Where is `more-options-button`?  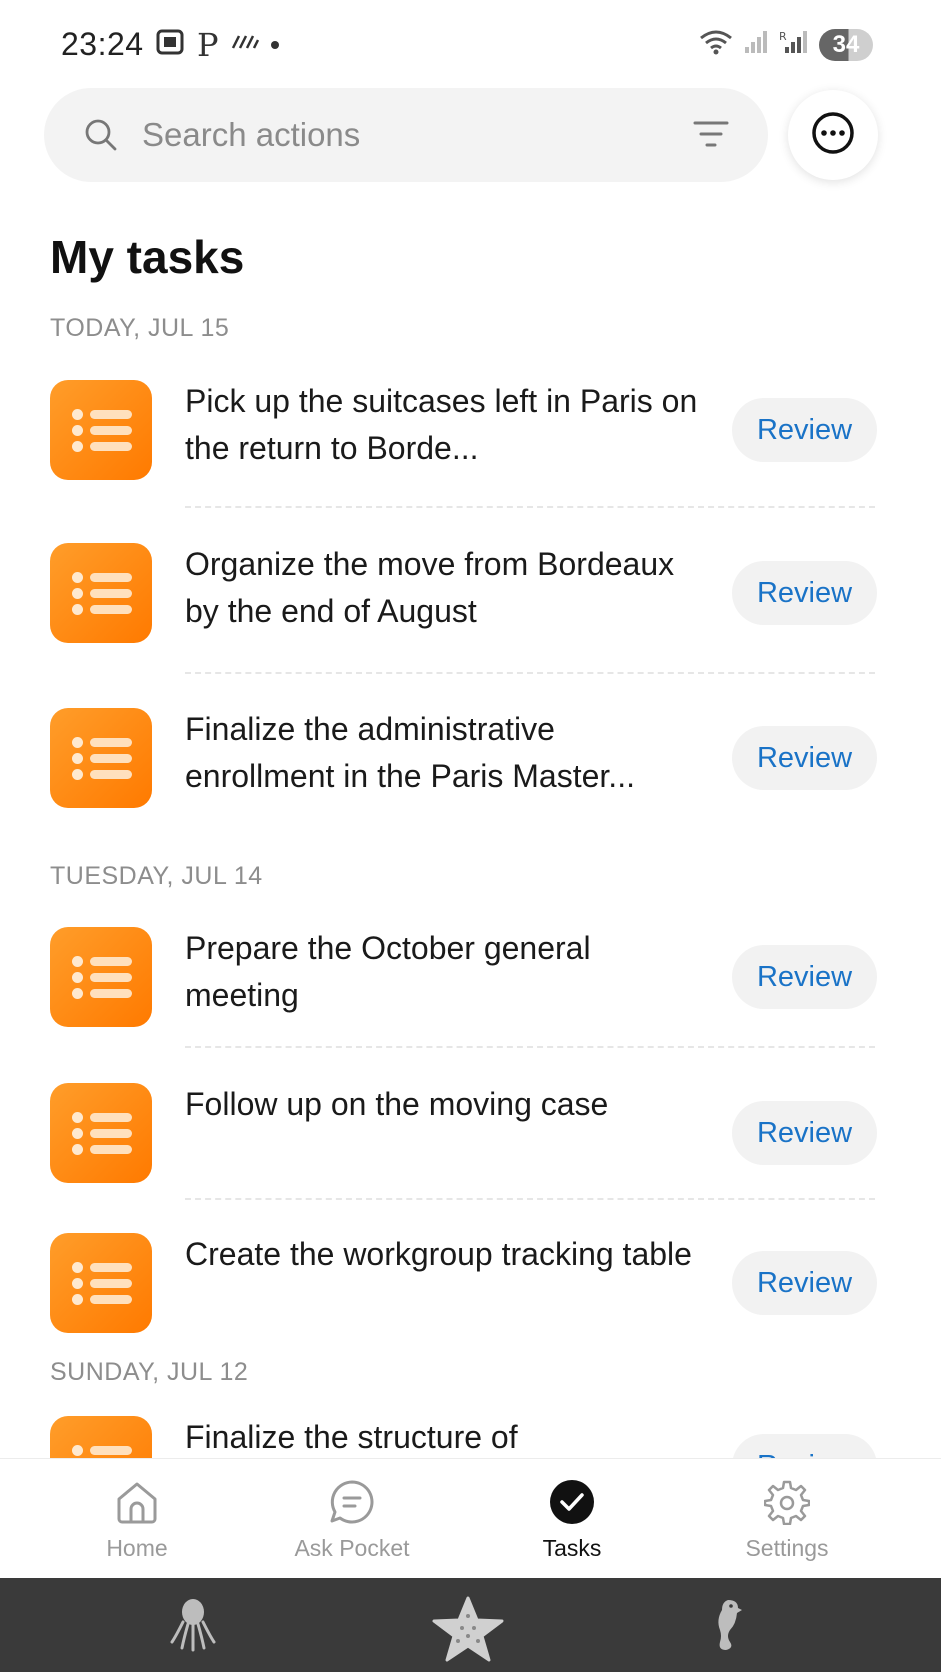
more-options-button is located at coordinates (833, 135).